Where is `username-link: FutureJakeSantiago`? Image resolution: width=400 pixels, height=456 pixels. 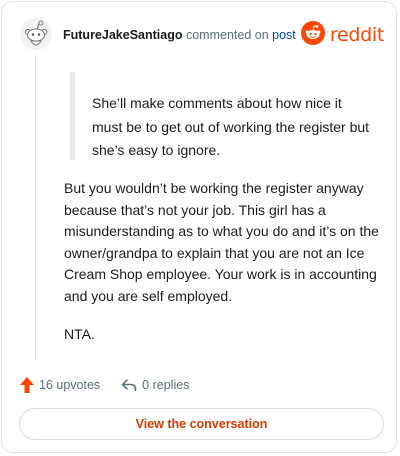 username-link: FutureJakeSantiago is located at coordinates (122, 35).